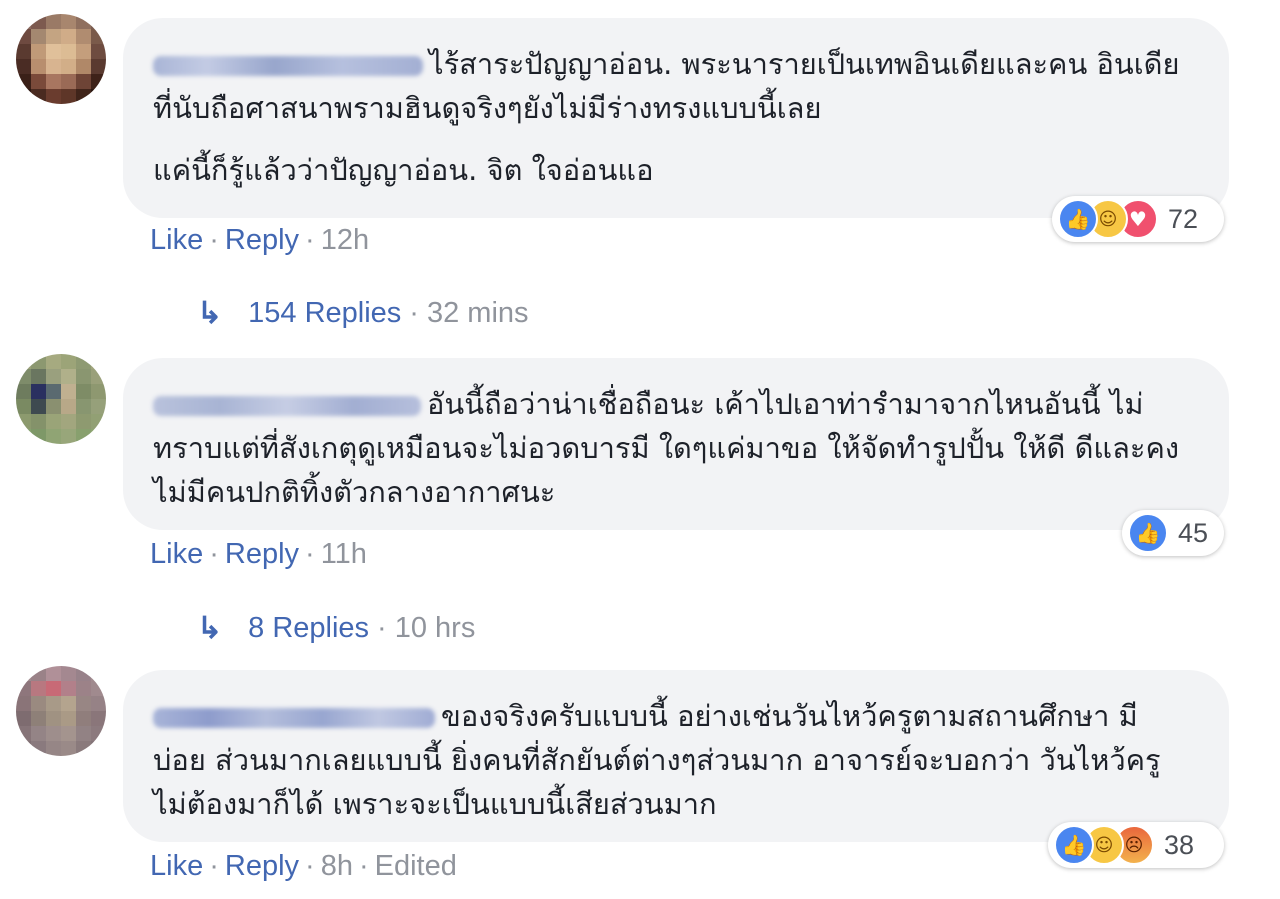 The width and height of the screenshot is (1280, 899). I want to click on reaction-count: 72, so click(1183, 218).